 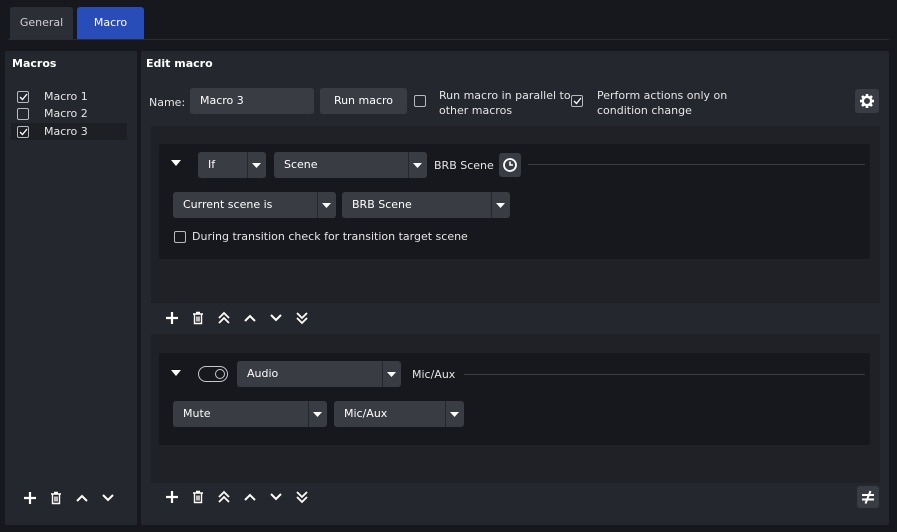 I want to click on move-macro-up-button, so click(x=82, y=498).